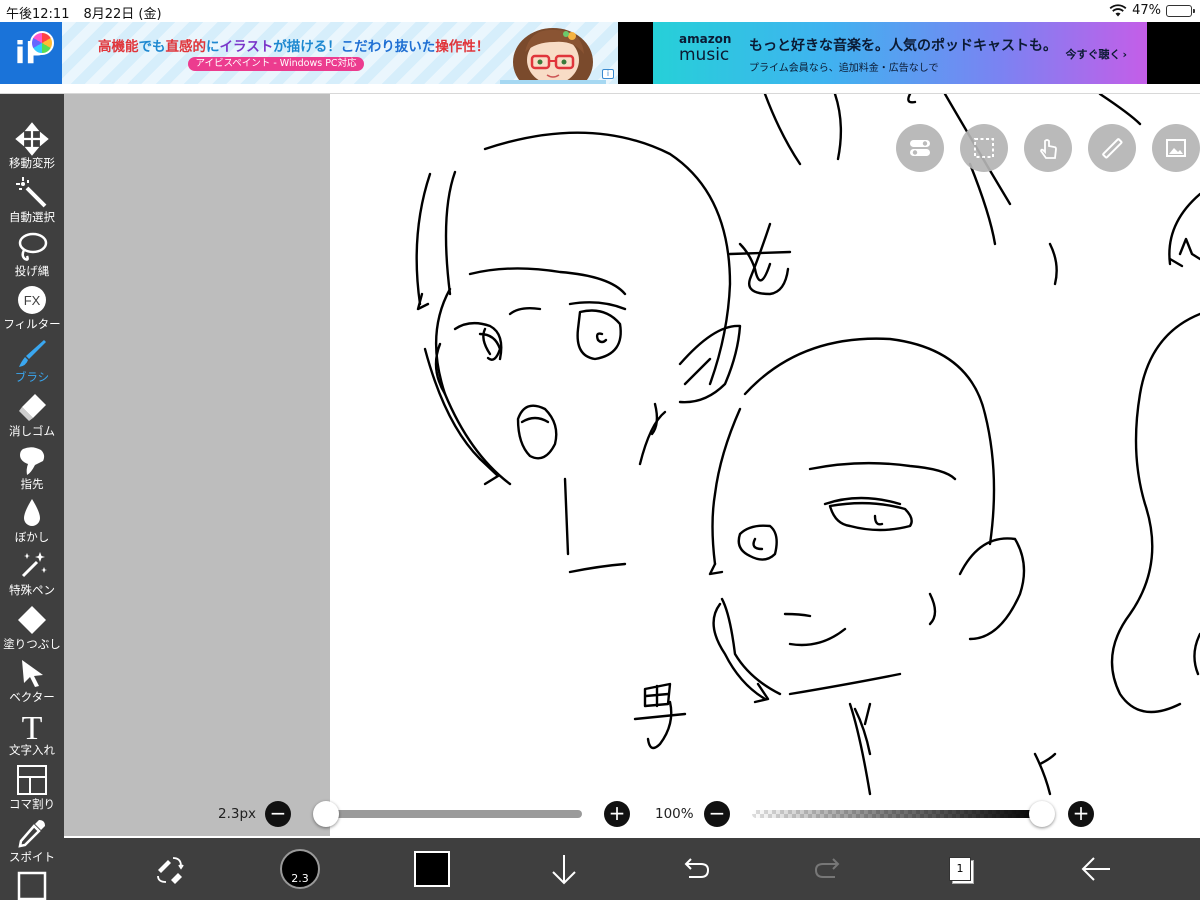  I want to click on fx-glyph: FX, so click(32, 300).